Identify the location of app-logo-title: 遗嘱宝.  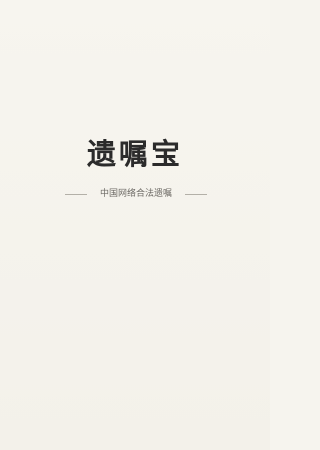
(134, 154).